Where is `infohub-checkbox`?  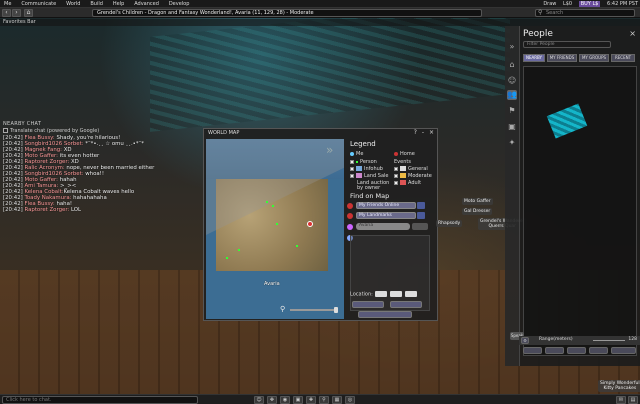
infohub-checkbox is located at coordinates (352, 168).